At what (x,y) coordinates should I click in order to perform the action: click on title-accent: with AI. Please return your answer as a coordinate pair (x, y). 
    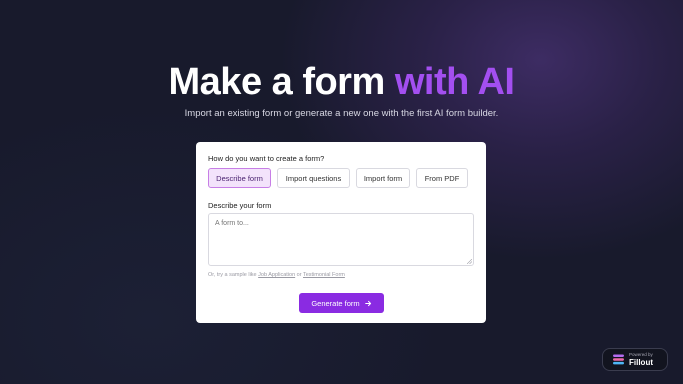
    Looking at the image, I should click on (454, 82).